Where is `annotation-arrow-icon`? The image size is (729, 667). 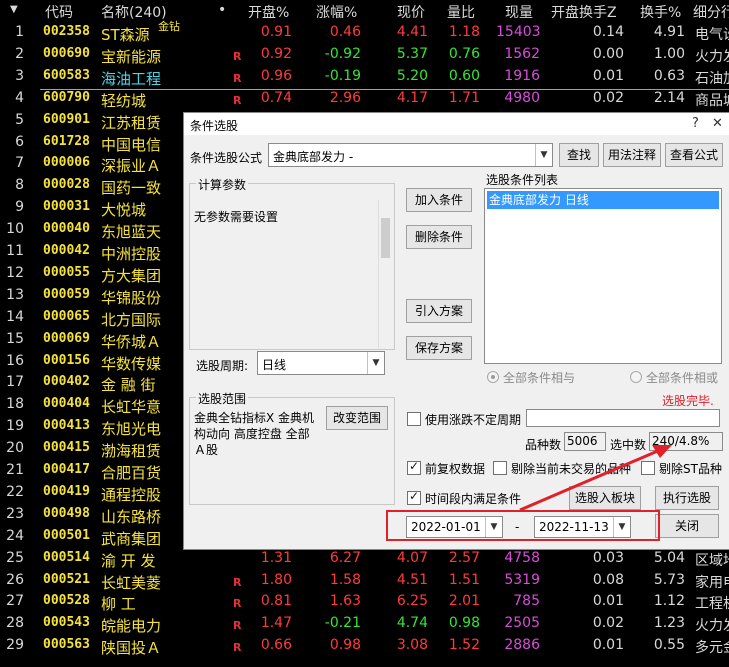
annotation-arrow-icon is located at coordinates (595, 478).